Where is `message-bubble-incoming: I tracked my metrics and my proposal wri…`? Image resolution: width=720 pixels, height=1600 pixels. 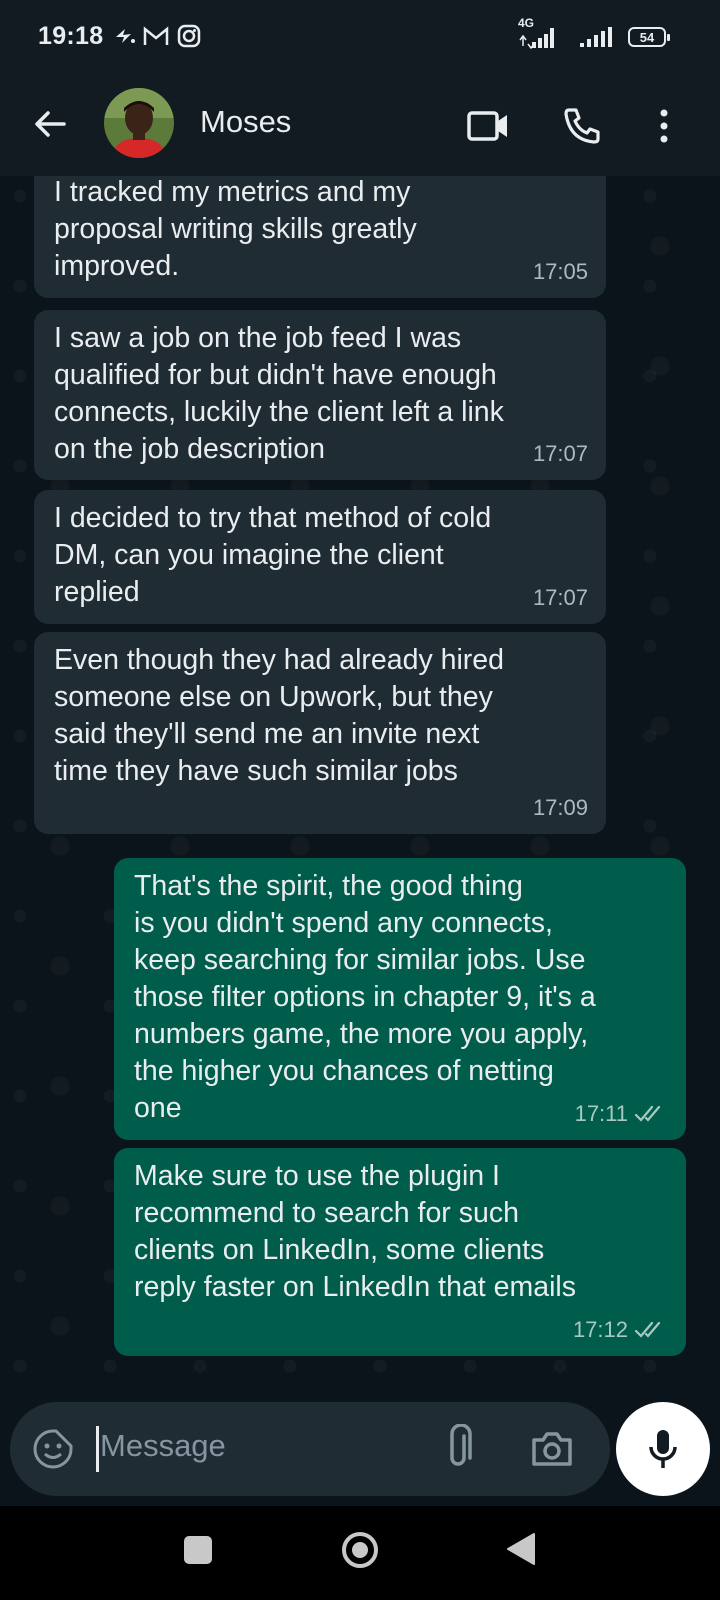
message-bubble-incoming: I tracked my metrics and my proposal wri… is located at coordinates (320, 237).